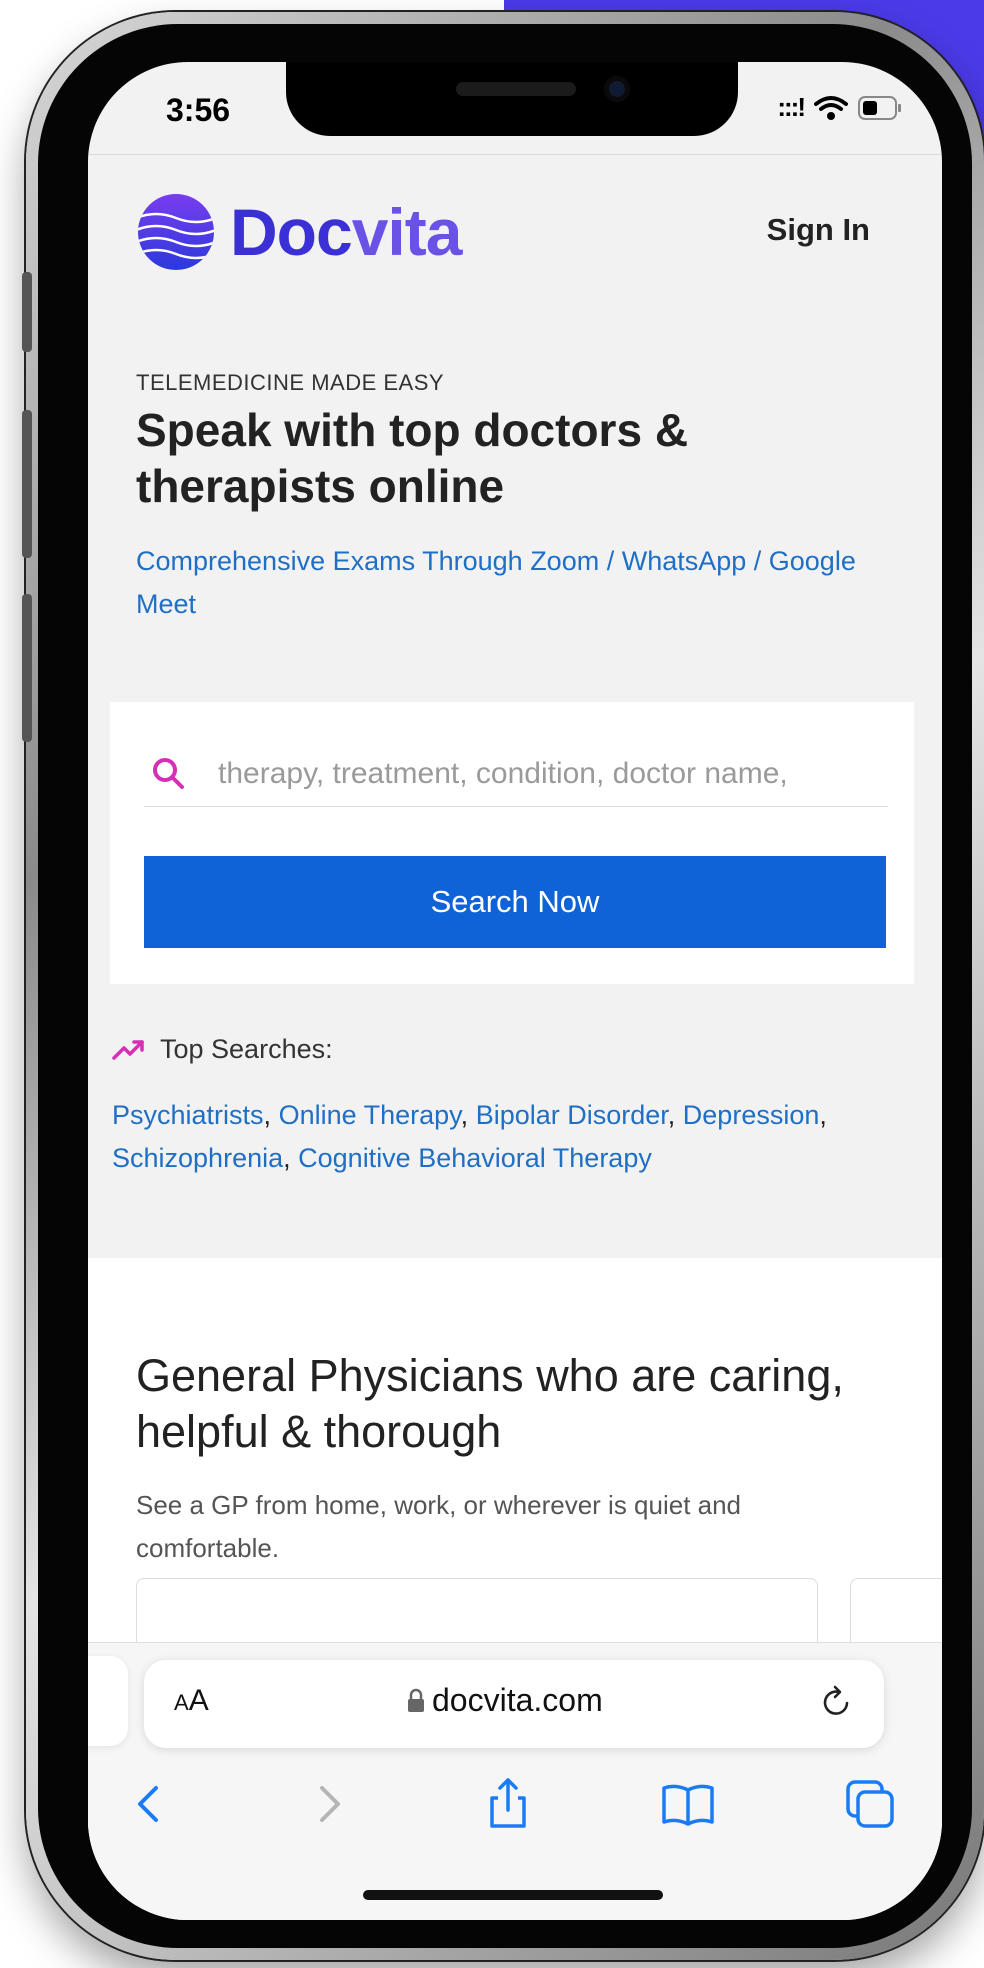  I want to click on text-size-large-label: A, so click(198, 1700).